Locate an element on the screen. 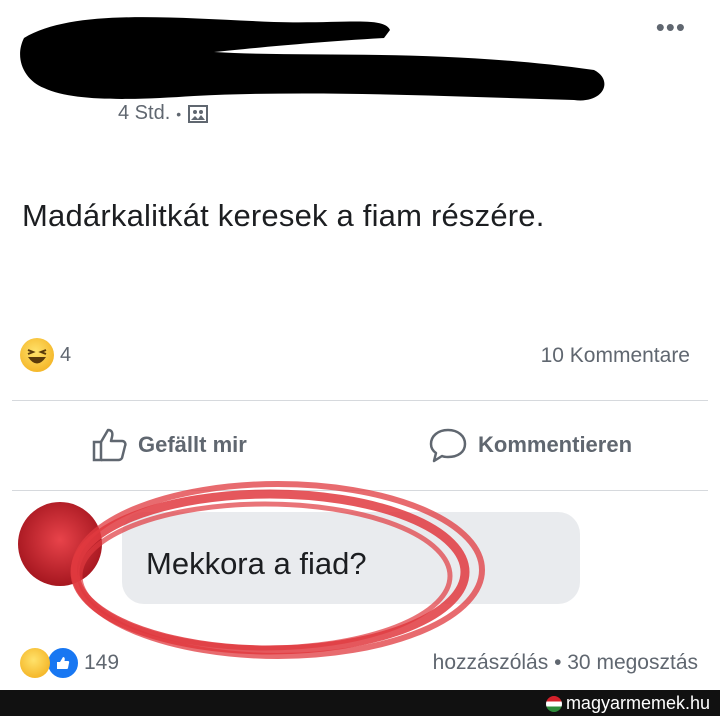  comment-button: Kommentieren is located at coordinates (530, 445).